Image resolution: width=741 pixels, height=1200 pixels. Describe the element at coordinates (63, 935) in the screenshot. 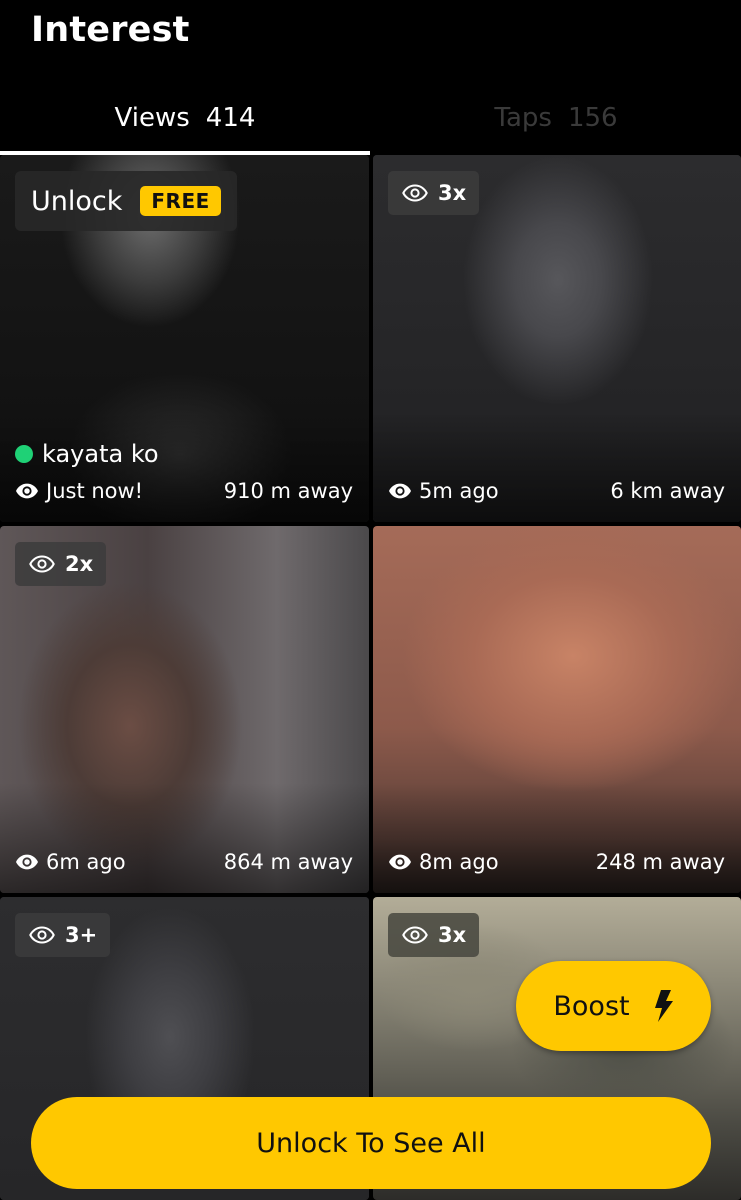

I see `view-count-chip: 3+` at that location.